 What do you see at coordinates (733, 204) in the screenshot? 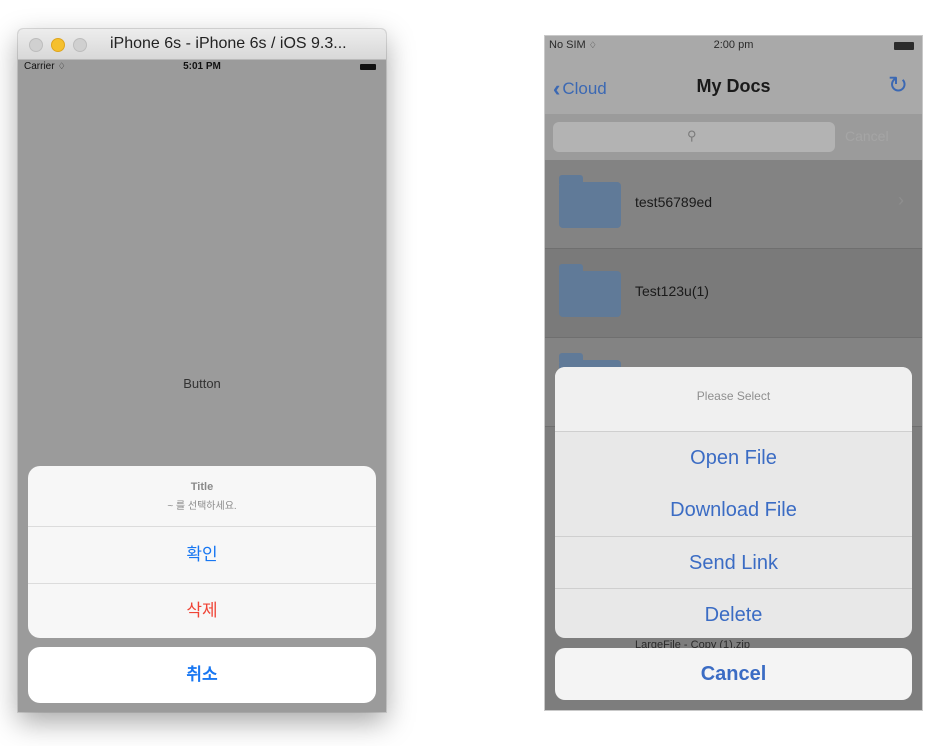
I see `list-item: test56789ed ›` at bounding box center [733, 204].